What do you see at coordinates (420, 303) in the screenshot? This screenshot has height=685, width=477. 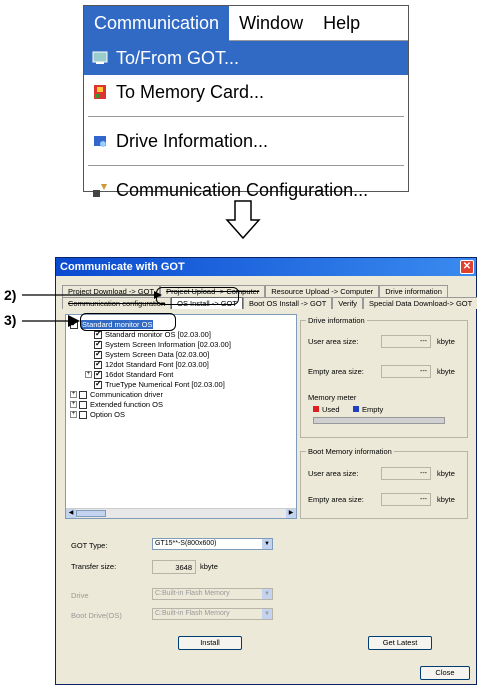 I see `tab-special-data-download: Special Data Download-> GOT` at bounding box center [420, 303].